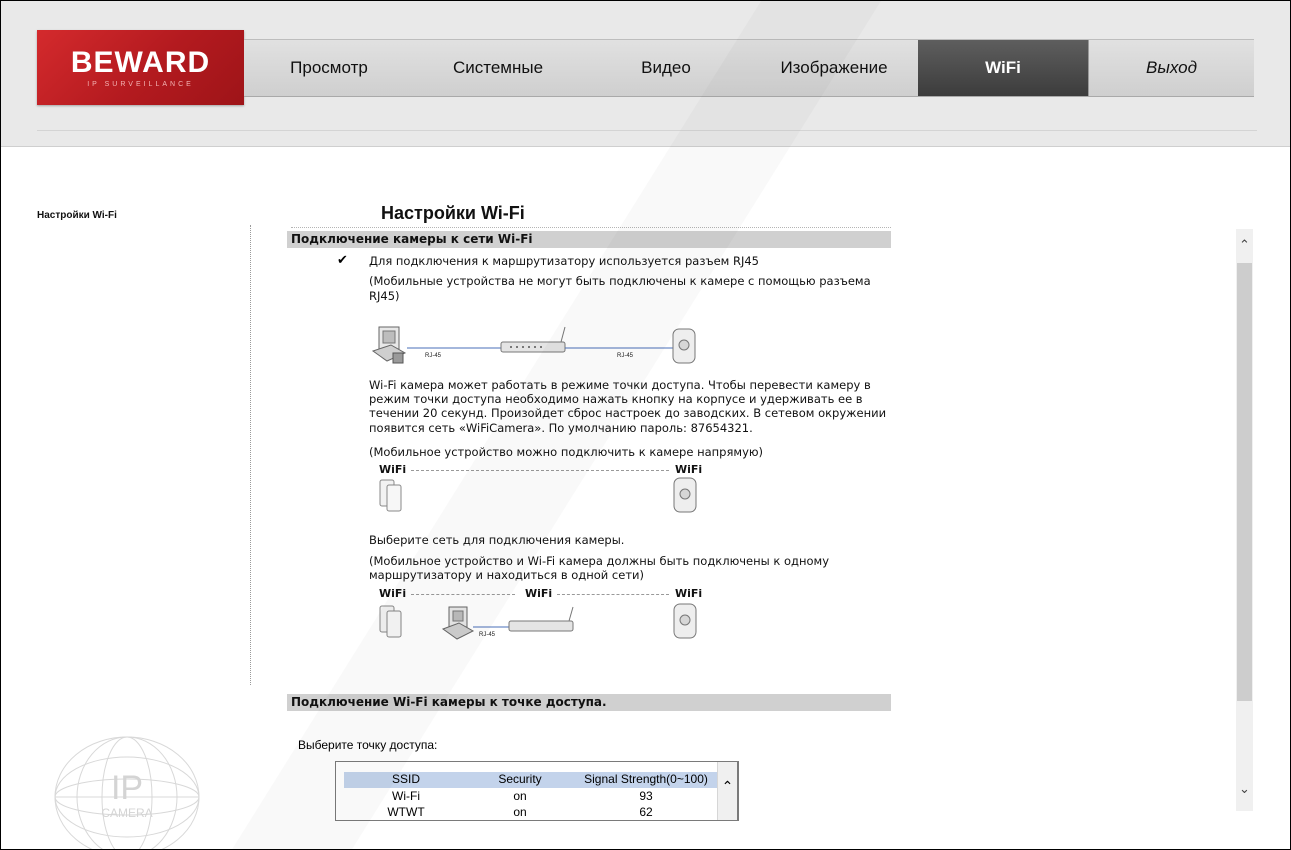  I want to click on logo-tagline: IP SURVEILLANCE, so click(140, 84).